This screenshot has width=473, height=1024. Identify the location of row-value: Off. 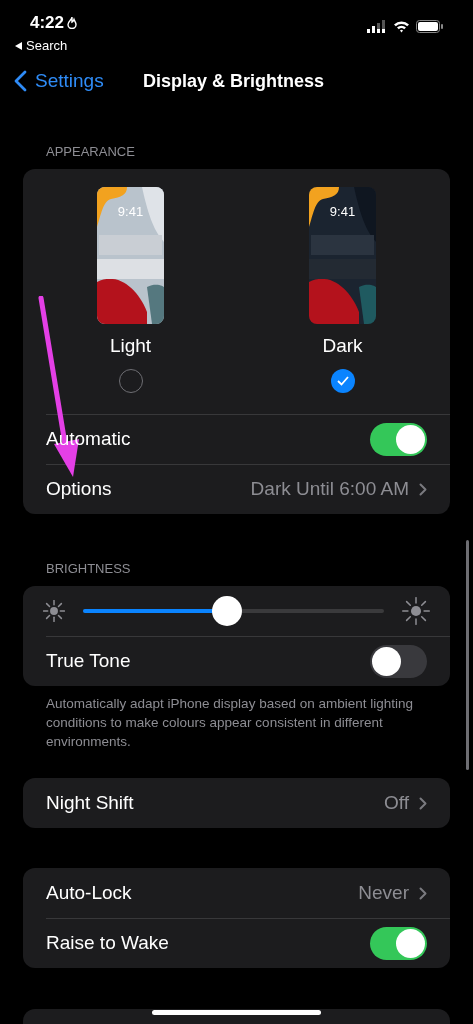
(396, 802).